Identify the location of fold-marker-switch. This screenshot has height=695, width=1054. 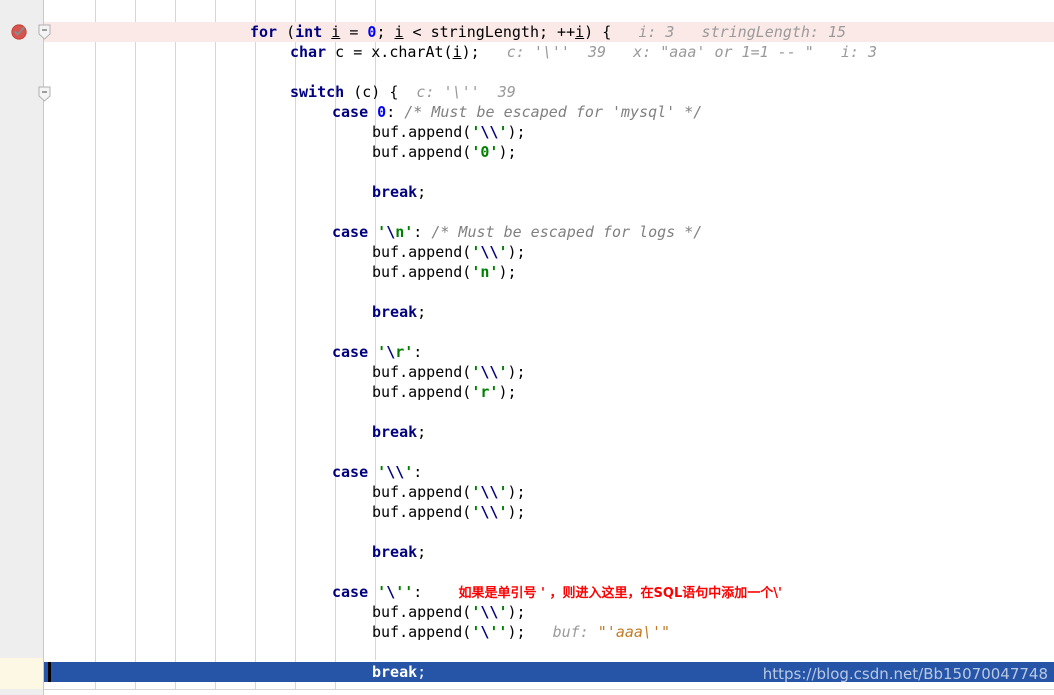
(44, 94).